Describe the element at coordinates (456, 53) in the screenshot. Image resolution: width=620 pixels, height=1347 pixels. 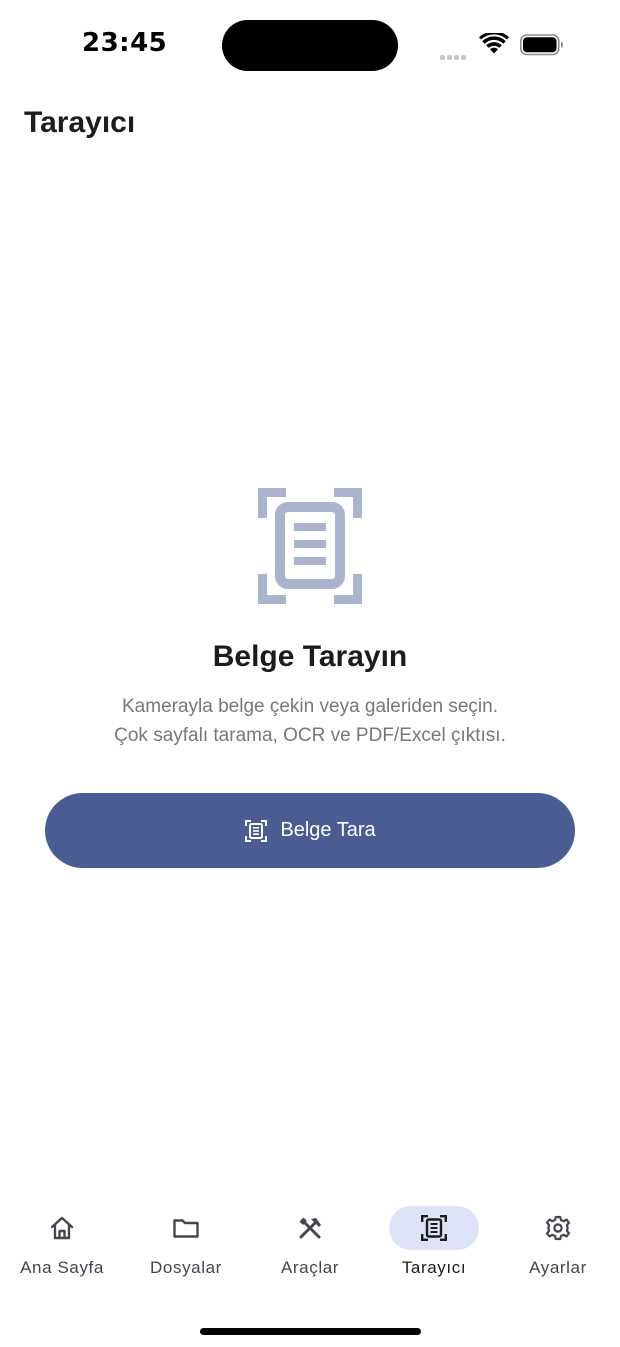
I see `cellular-signal-icon` at that location.